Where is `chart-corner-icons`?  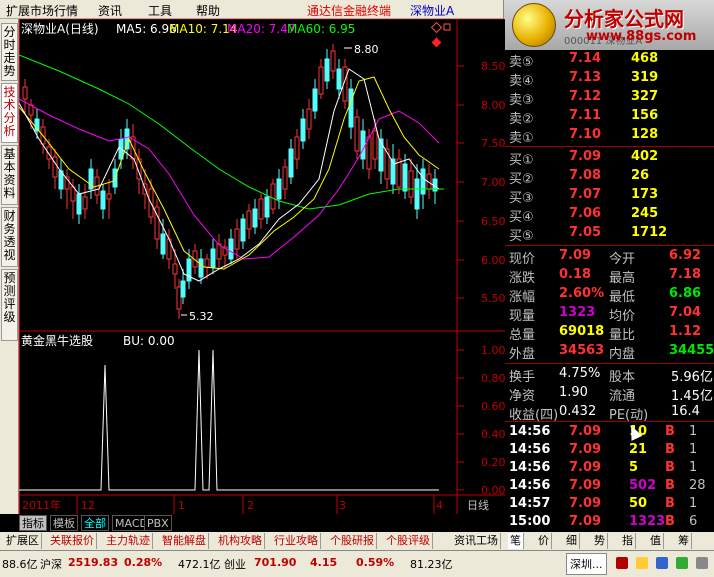 chart-corner-icons is located at coordinates (440, 34).